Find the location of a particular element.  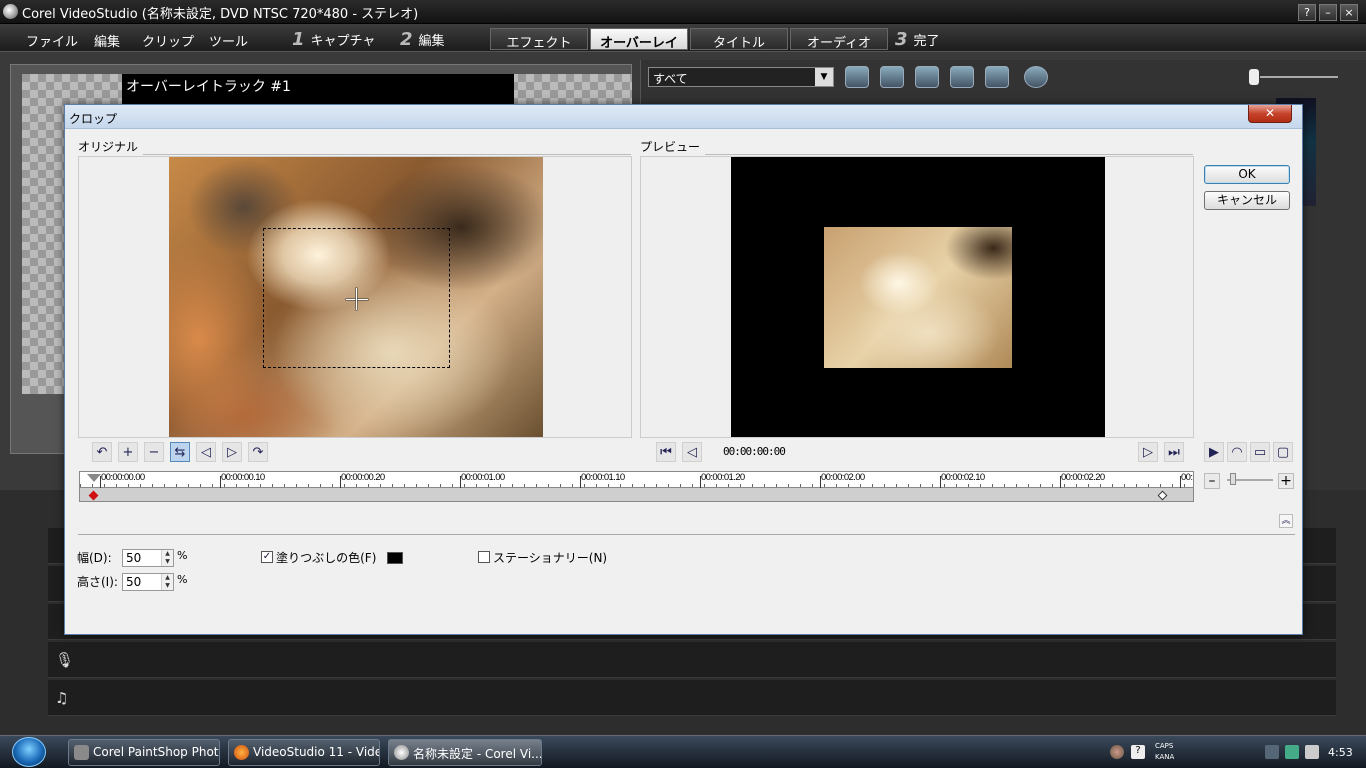

menu-edit: 編集 is located at coordinates (107, 40).